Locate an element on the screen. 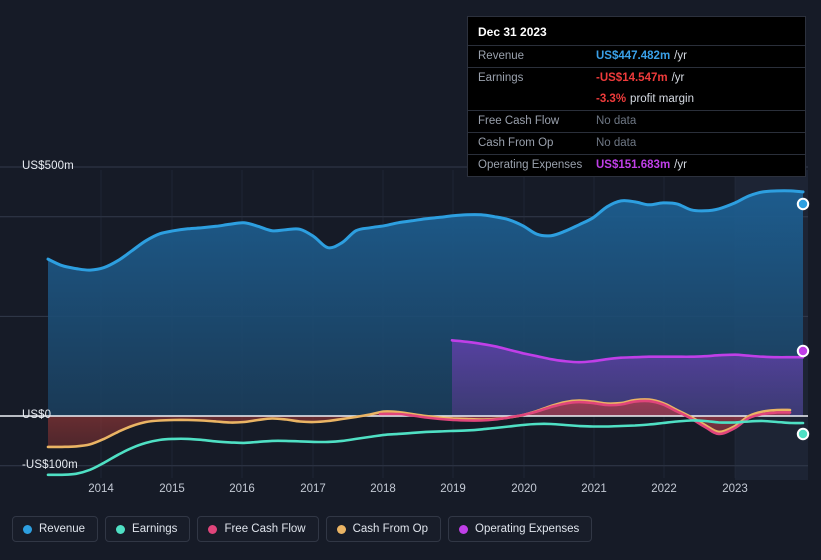  legend-item-free-cash-flow: Free Cash Flow is located at coordinates (258, 529).